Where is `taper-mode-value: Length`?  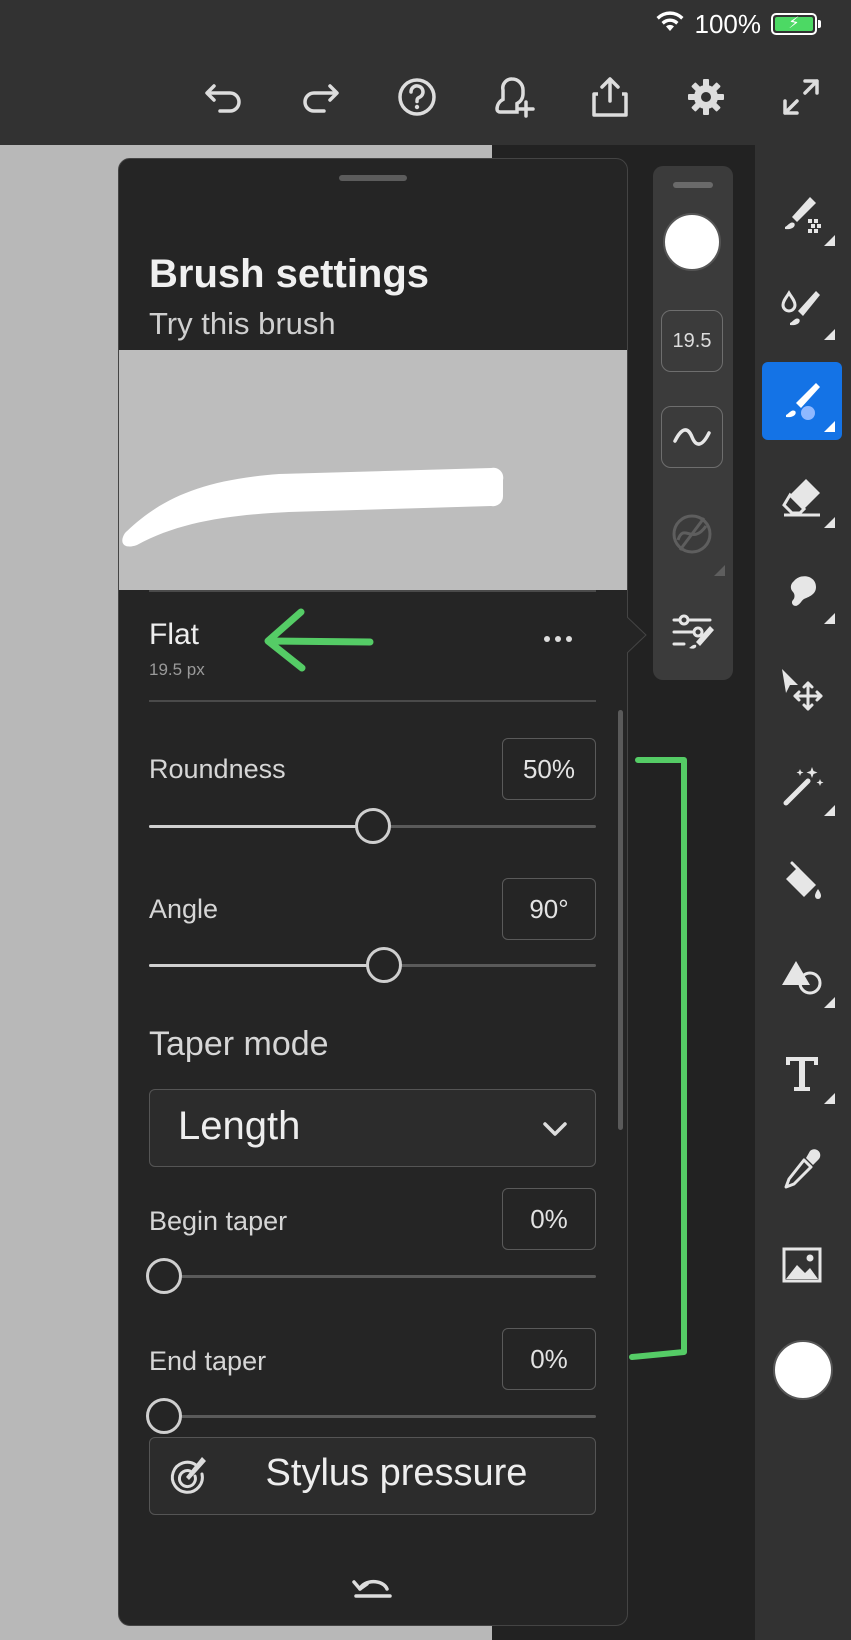
taper-mode-value: Length is located at coordinates (239, 1126).